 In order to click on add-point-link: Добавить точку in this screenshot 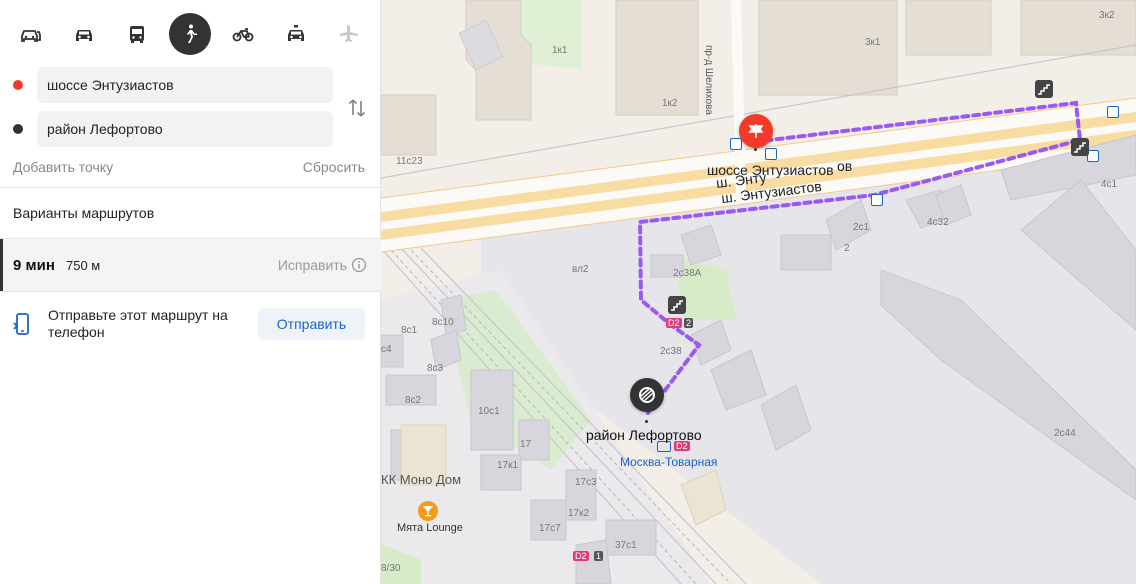, I will do `click(63, 167)`.